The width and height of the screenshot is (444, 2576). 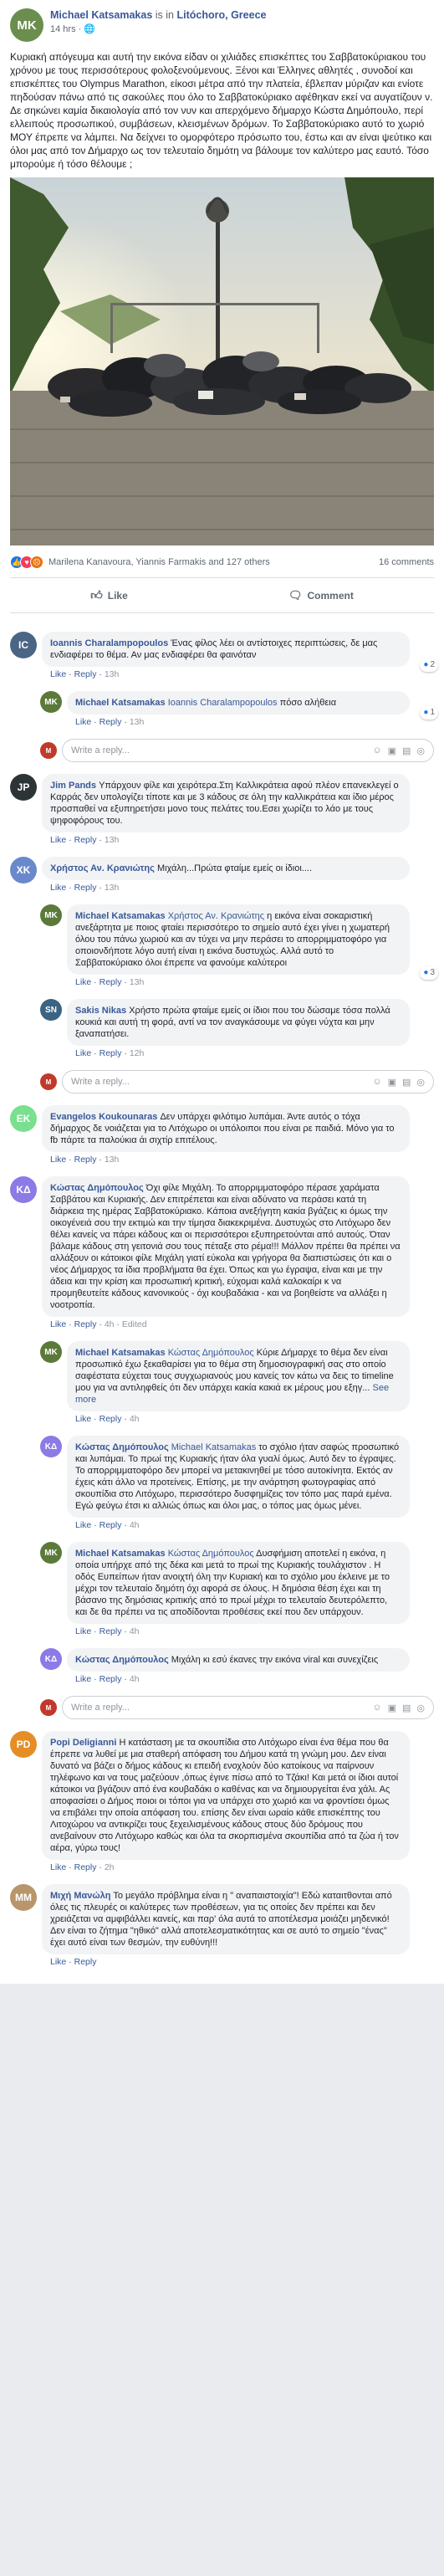 I want to click on avatar: PD, so click(x=24, y=1745).